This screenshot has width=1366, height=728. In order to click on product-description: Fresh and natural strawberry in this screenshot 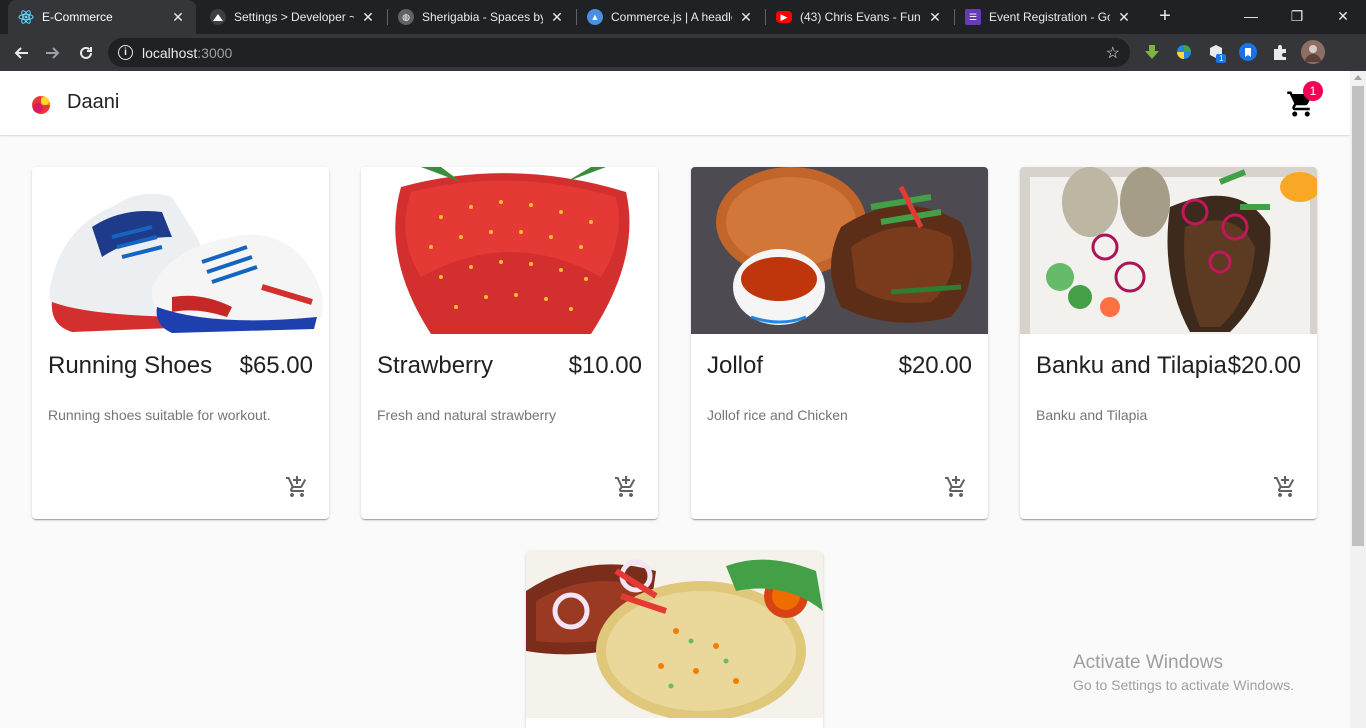, I will do `click(466, 415)`.